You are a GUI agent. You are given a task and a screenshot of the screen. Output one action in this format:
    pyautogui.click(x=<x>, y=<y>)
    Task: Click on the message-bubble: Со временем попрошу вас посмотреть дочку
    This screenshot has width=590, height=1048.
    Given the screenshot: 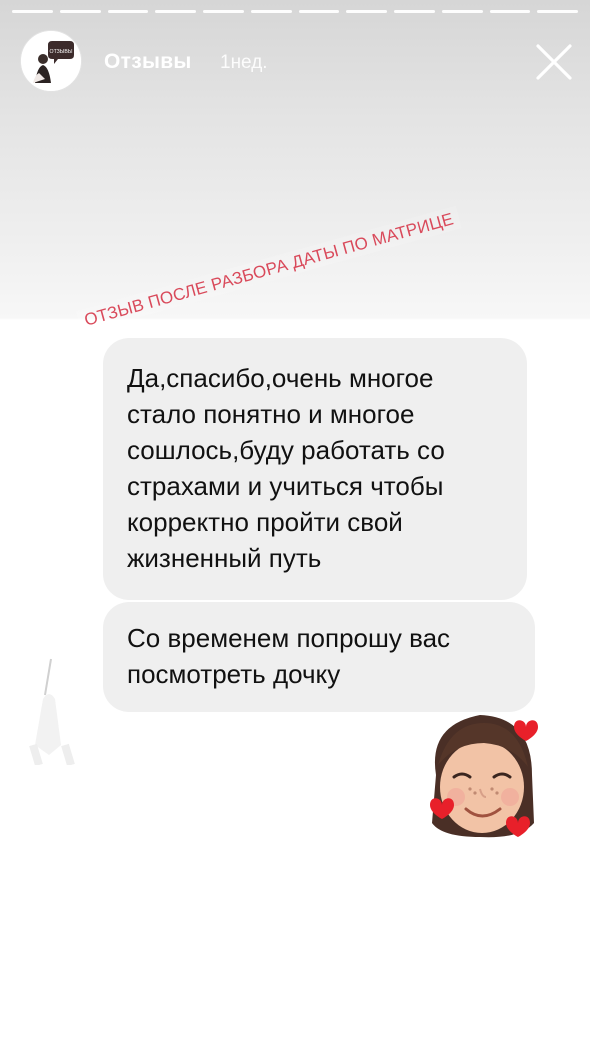 What is the action you would take?
    pyautogui.click(x=319, y=657)
    